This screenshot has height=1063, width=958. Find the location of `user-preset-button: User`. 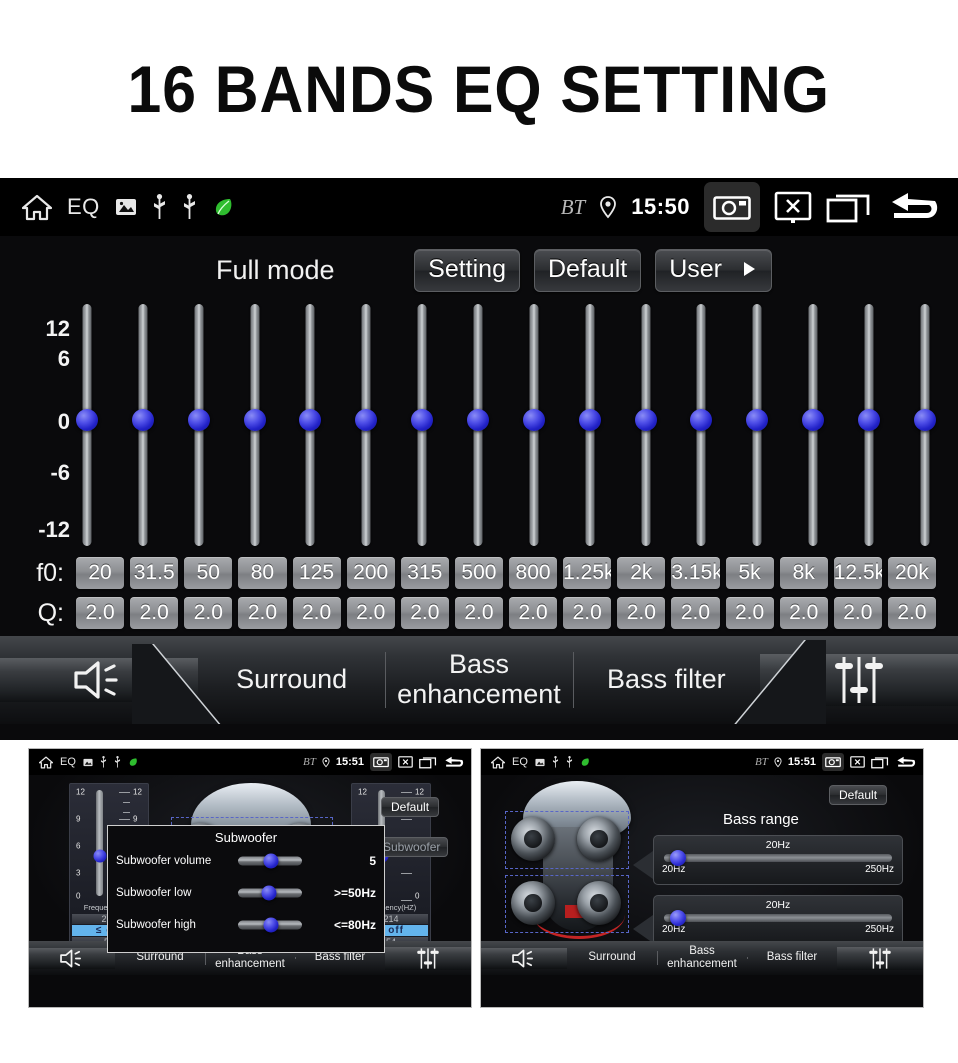

user-preset-button: User is located at coordinates (713, 270).